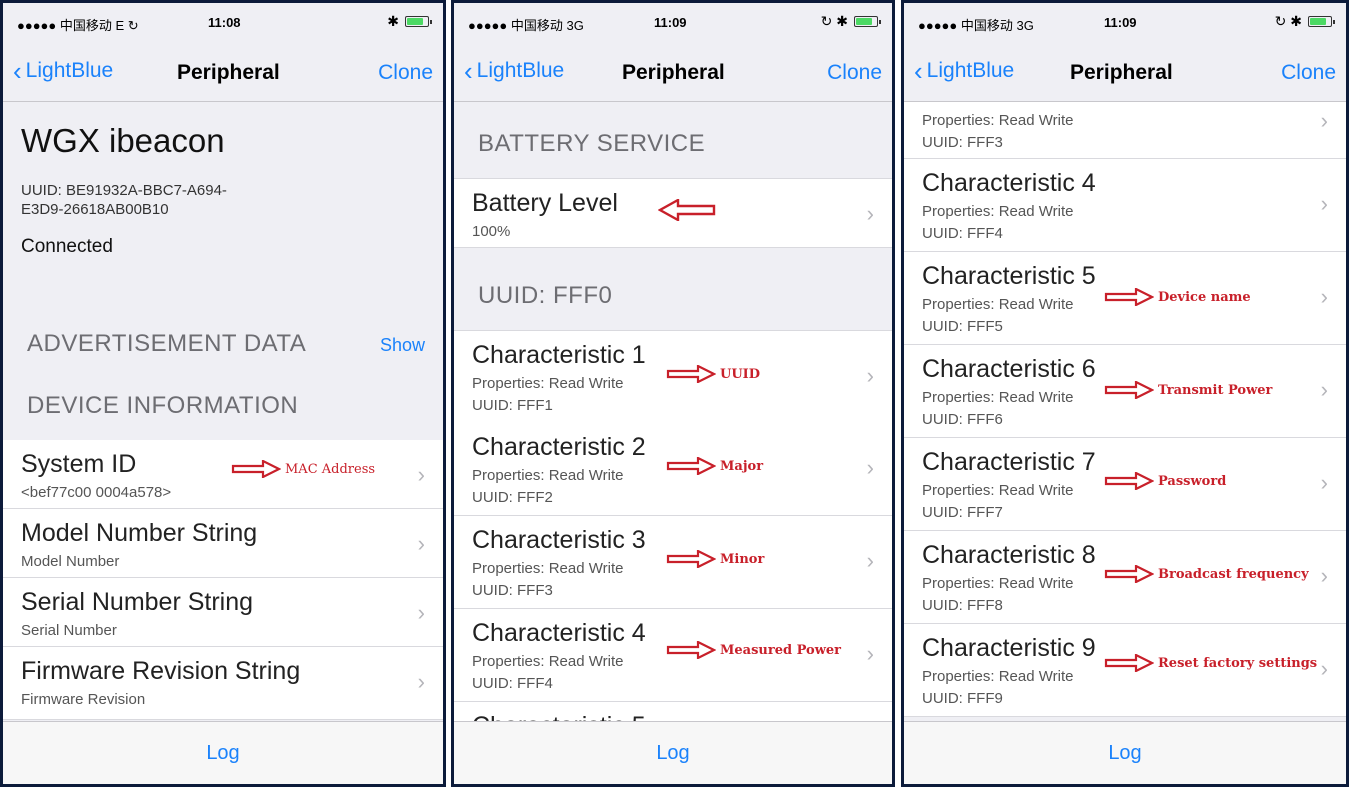 The width and height of the screenshot is (1349, 787). I want to click on status-bar: ●●●●● 中国移动 E ↻ 11:08 ✱, so click(223, 23).